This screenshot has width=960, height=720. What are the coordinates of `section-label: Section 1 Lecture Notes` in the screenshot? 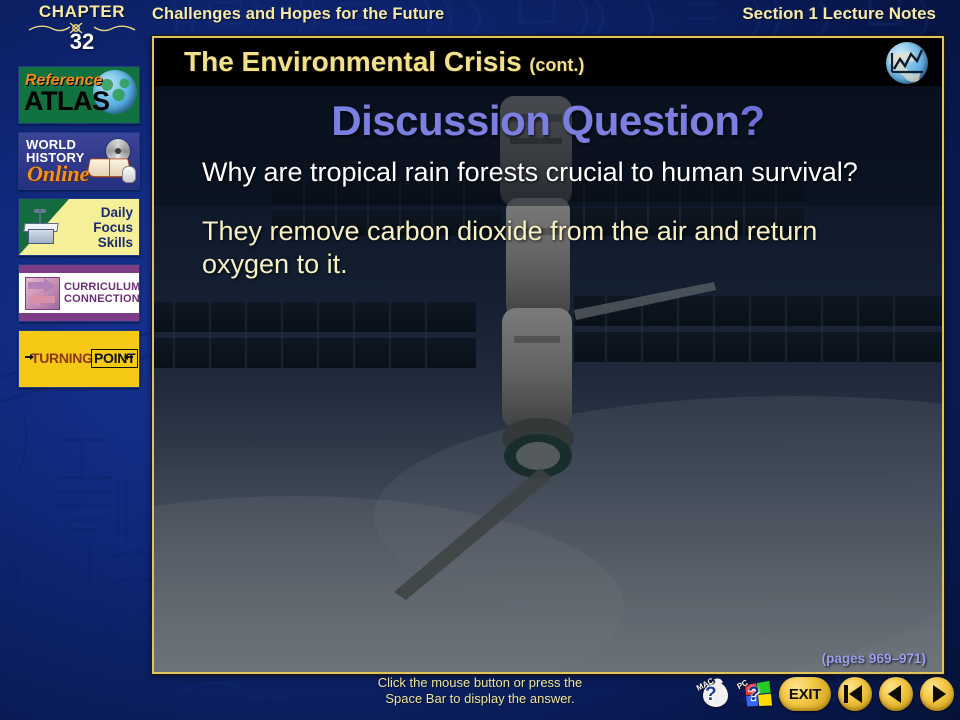 It's located at (839, 13).